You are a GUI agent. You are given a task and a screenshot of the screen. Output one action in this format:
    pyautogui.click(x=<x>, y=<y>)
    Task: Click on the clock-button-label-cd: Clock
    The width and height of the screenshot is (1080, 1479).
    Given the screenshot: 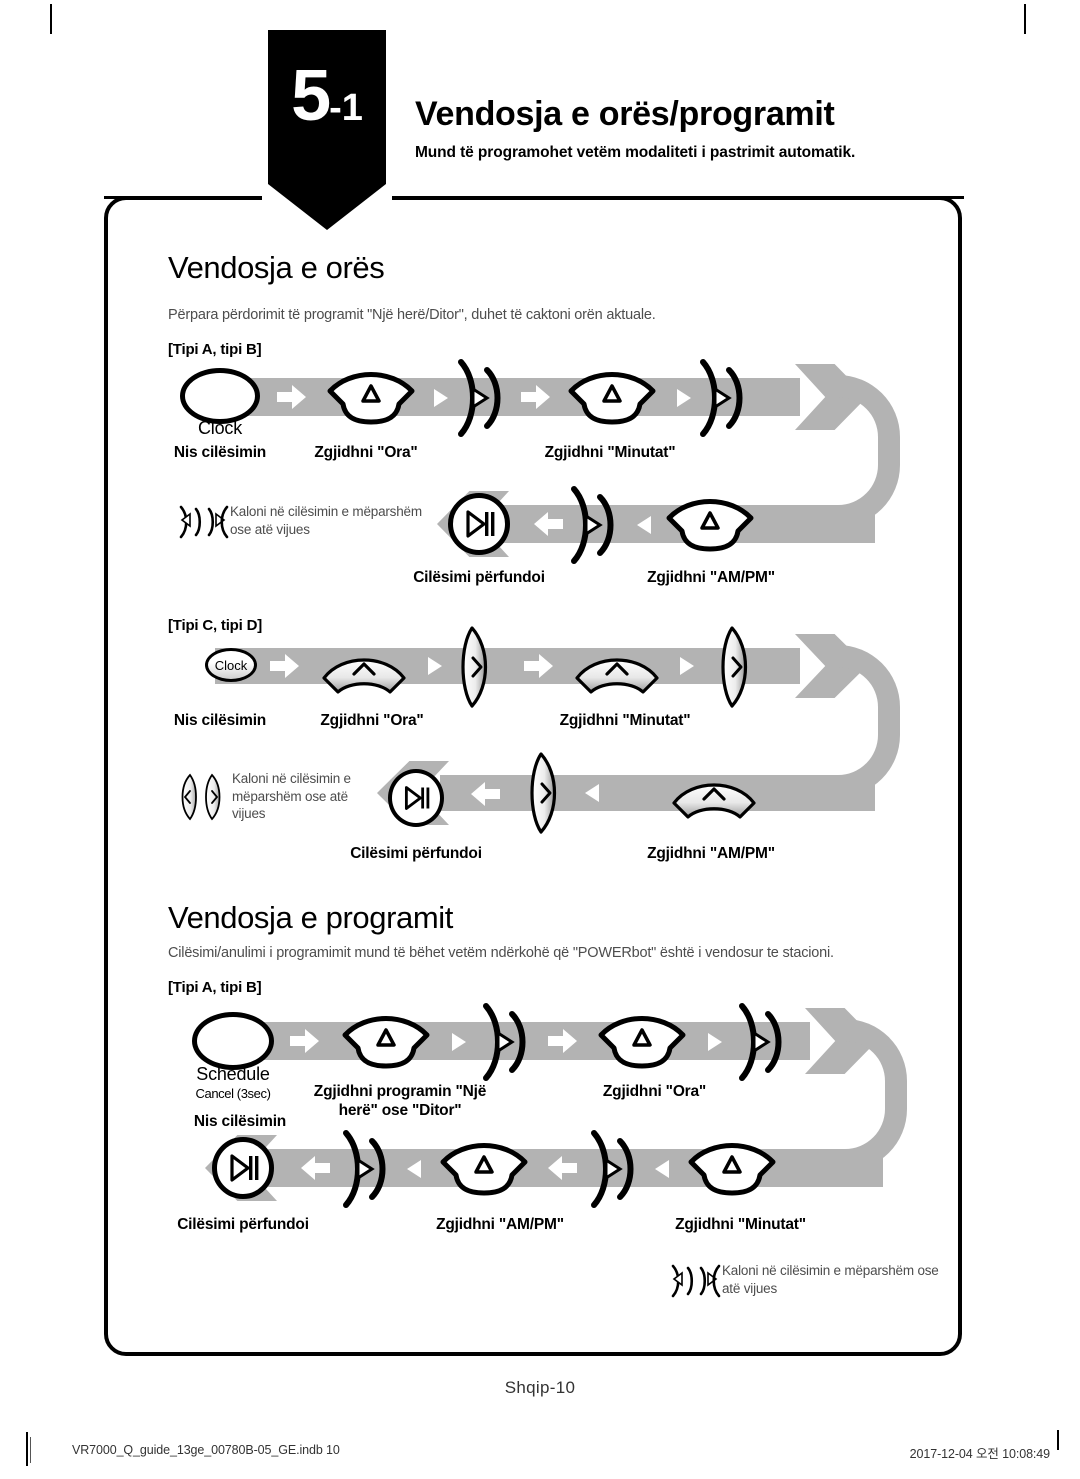 What is the action you would take?
    pyautogui.click(x=231, y=665)
    